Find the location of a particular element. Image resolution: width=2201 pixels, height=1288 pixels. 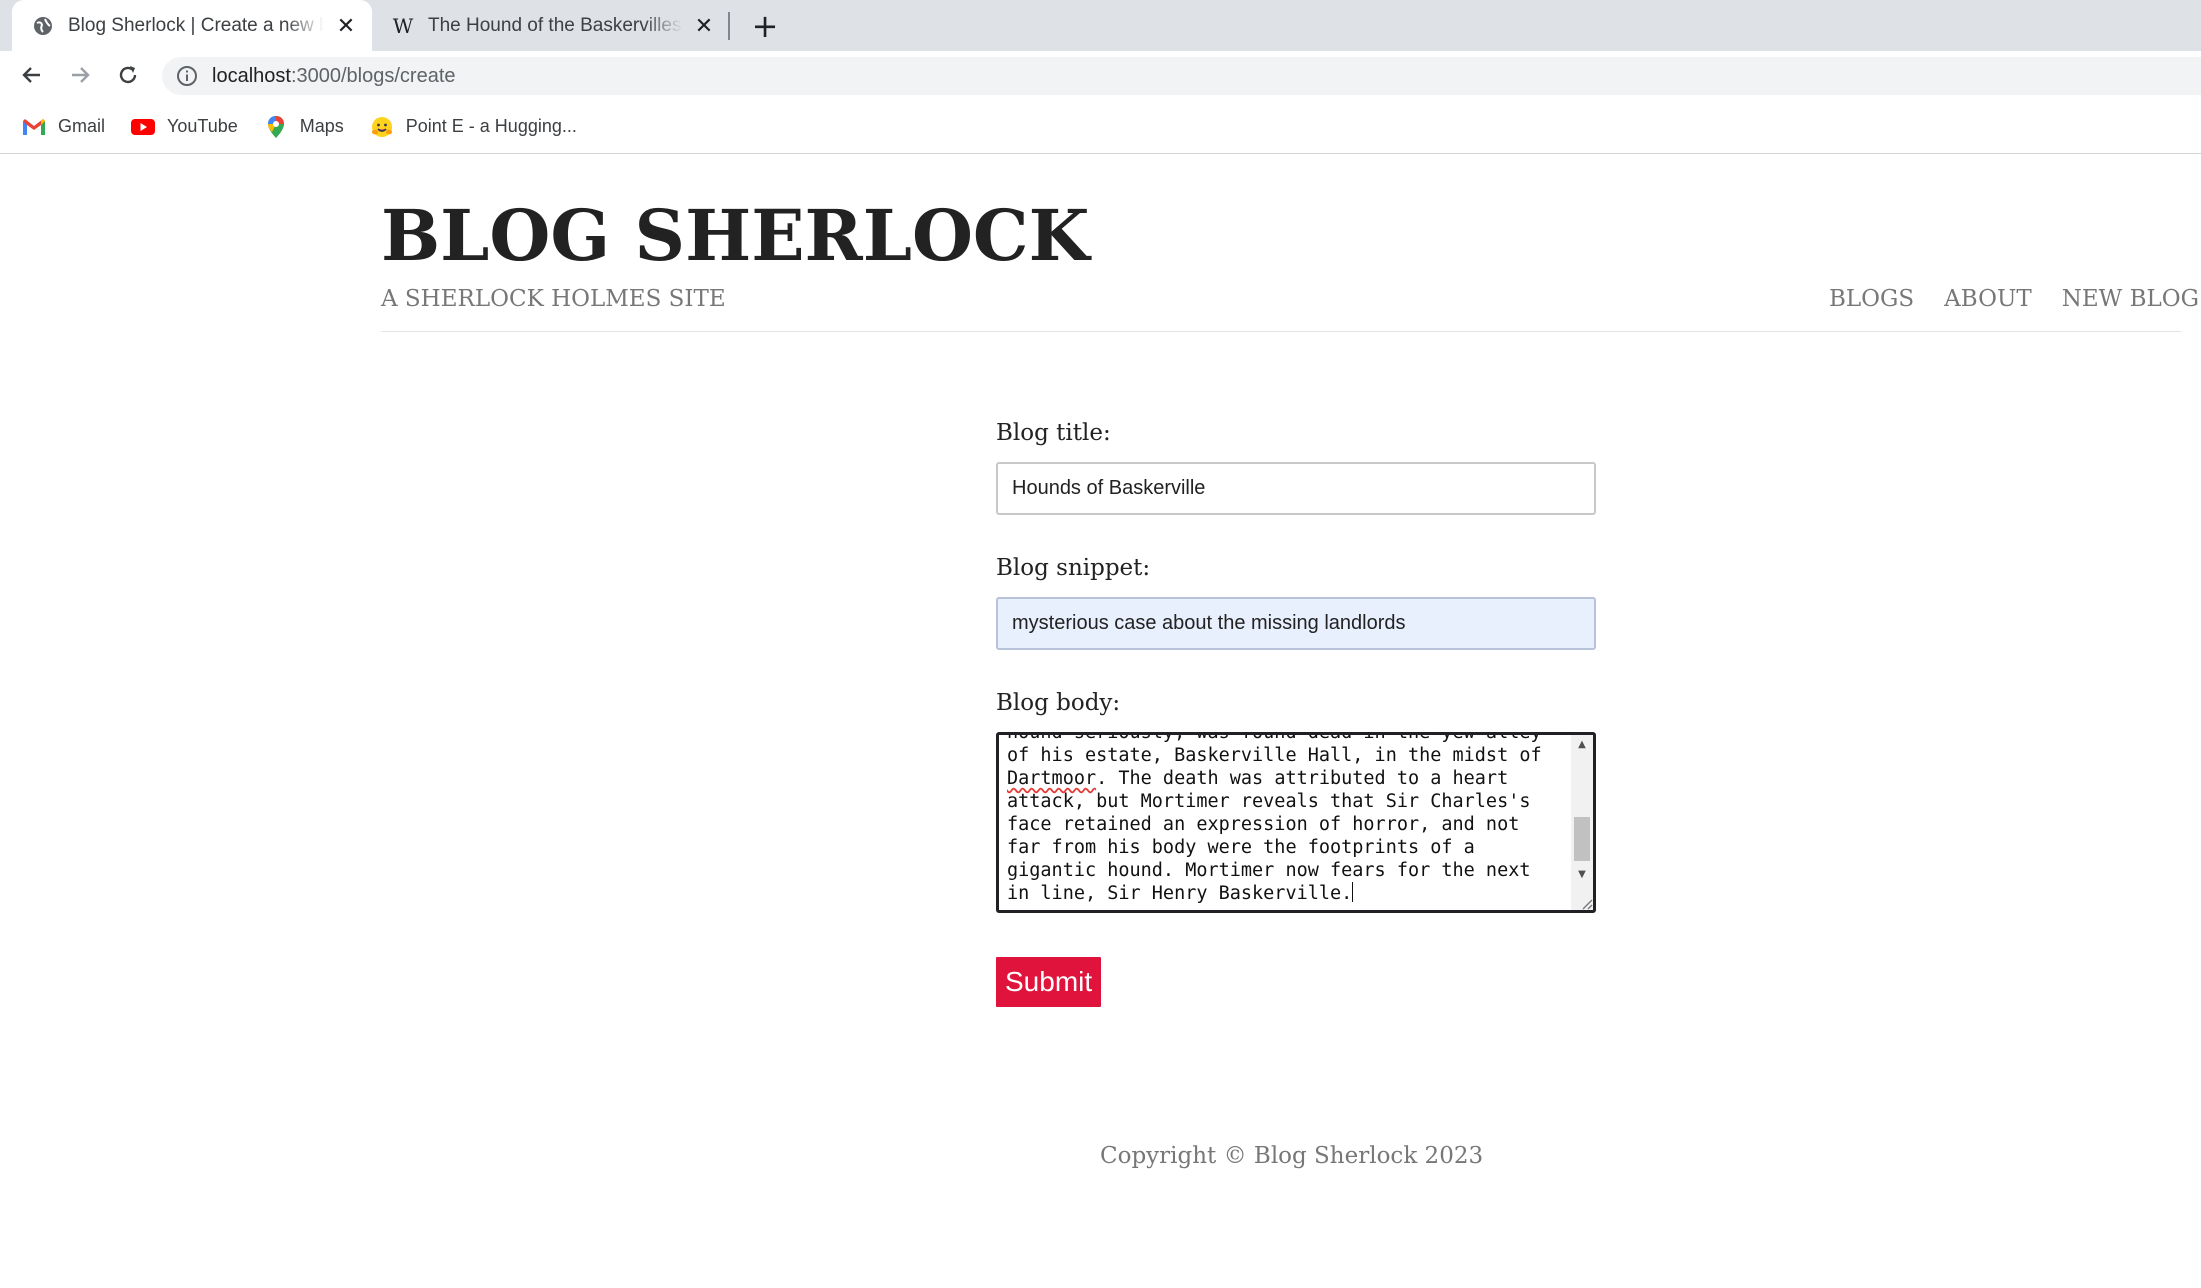

textarea-scrollbar: ▲ ▼ is located at coordinates (1582, 822).